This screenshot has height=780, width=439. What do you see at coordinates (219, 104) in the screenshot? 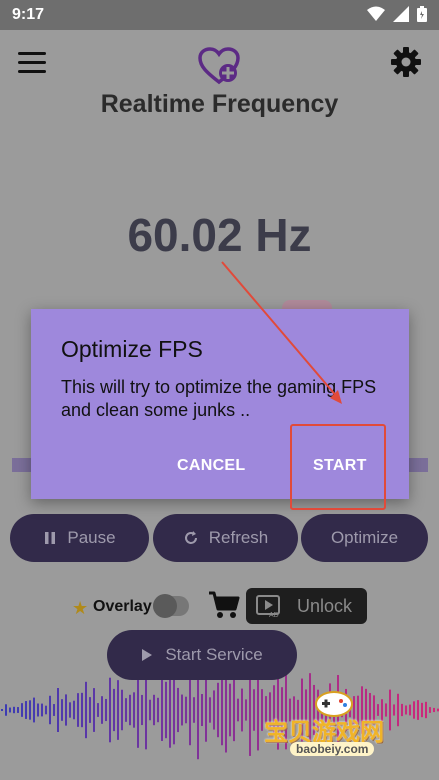
I see `page-title: Realtime Frequency` at bounding box center [219, 104].